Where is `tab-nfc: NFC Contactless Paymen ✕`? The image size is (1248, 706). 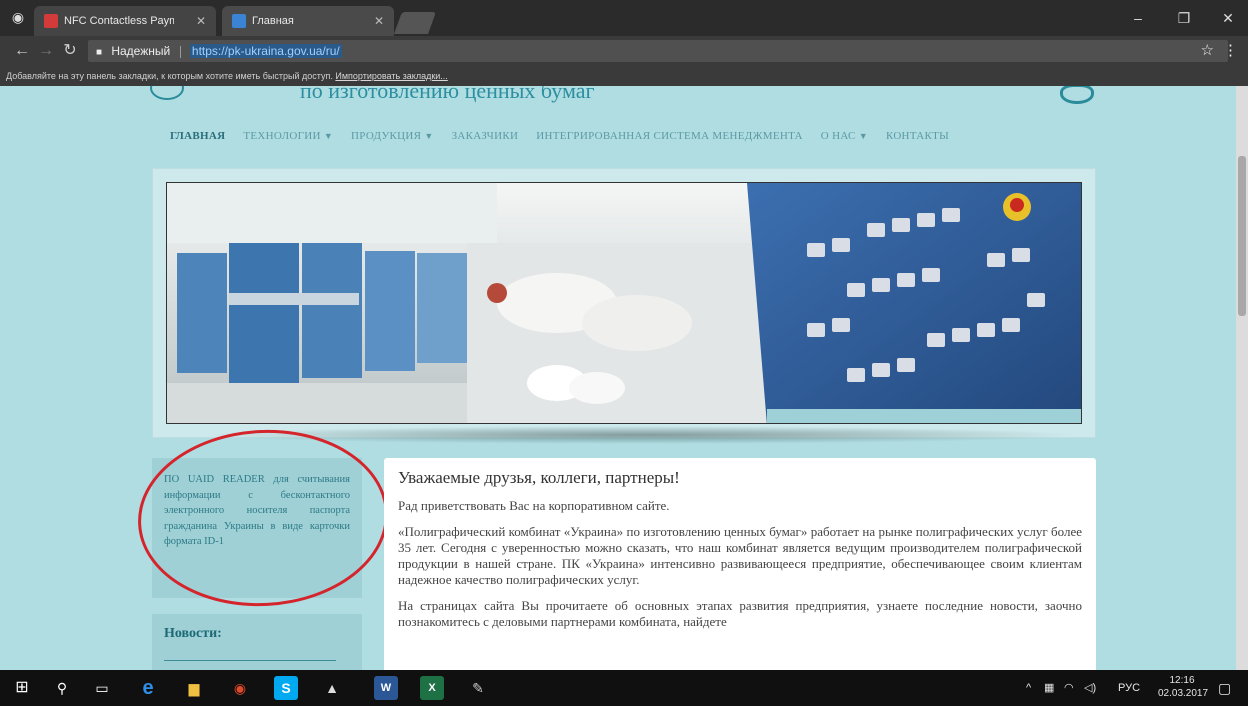 tab-nfc: NFC Contactless Paymen ✕ is located at coordinates (125, 21).